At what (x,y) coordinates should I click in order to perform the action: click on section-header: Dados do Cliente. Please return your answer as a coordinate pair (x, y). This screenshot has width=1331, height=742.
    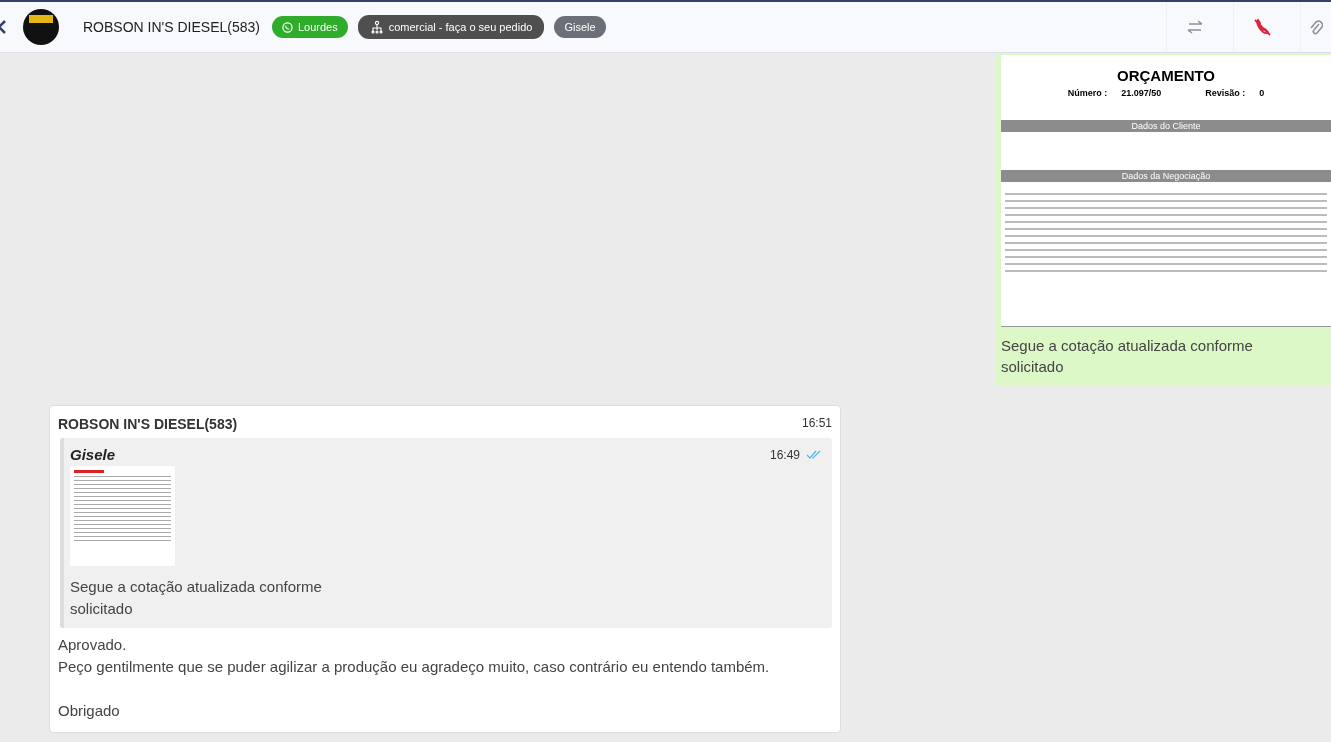
    Looking at the image, I should click on (1166, 126).